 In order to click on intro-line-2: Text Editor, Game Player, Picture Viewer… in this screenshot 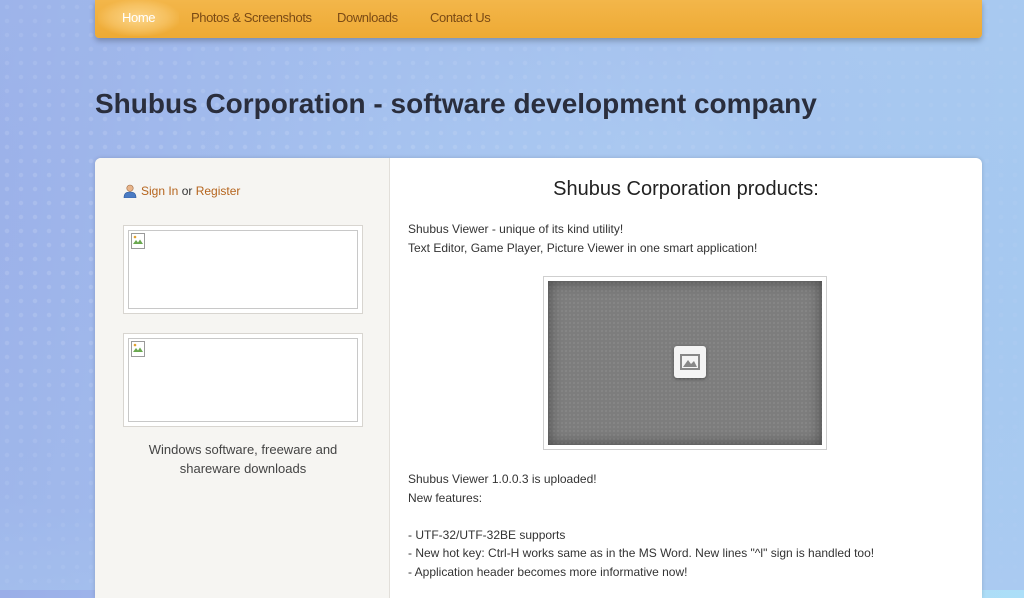, I will do `click(583, 248)`.